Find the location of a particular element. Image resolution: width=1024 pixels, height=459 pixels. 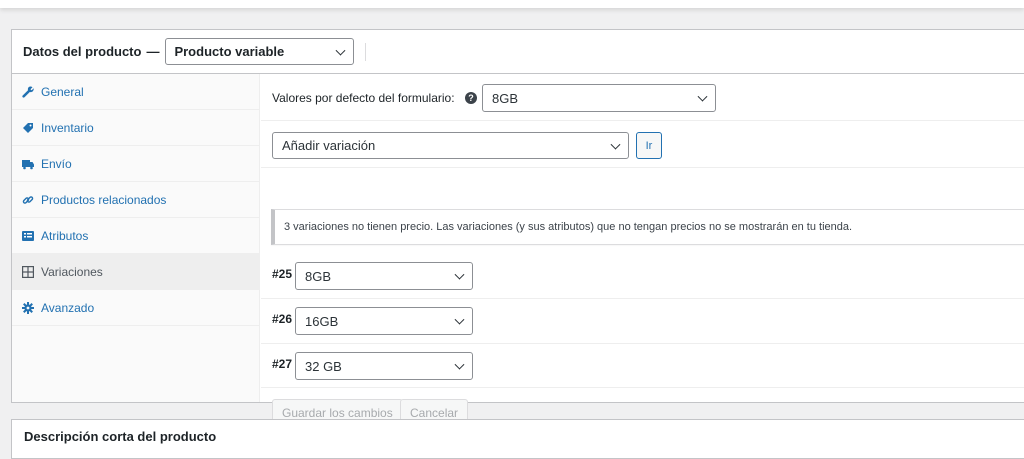

default-value-select: 8GB is located at coordinates (599, 98).